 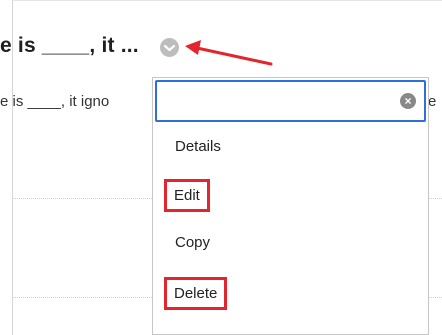 I want to click on red-arrow-annotation, so click(x=229, y=53).